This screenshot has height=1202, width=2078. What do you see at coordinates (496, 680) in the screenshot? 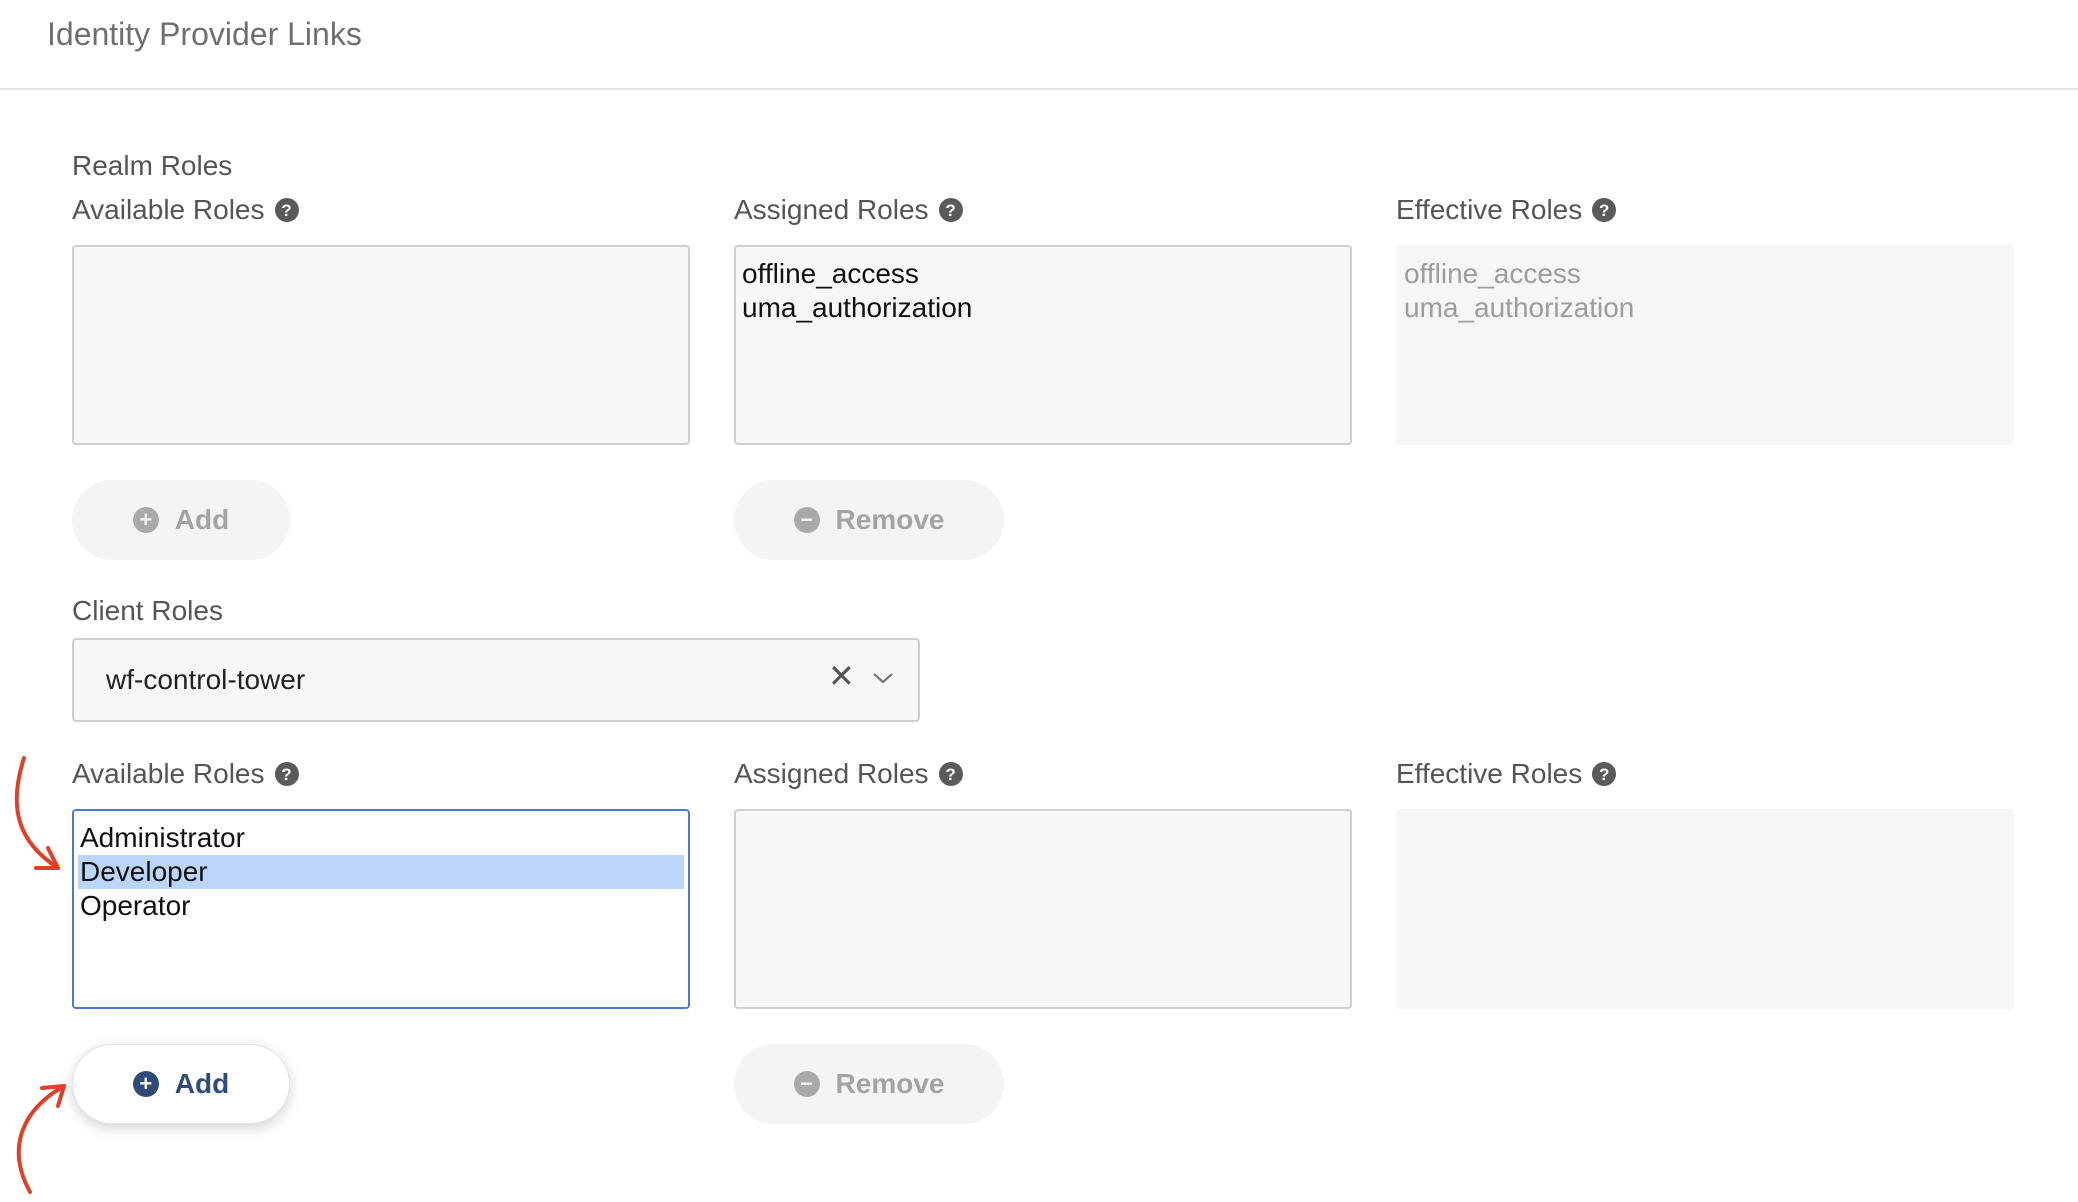
I see `client-select: wf-control-tower ✕` at bounding box center [496, 680].